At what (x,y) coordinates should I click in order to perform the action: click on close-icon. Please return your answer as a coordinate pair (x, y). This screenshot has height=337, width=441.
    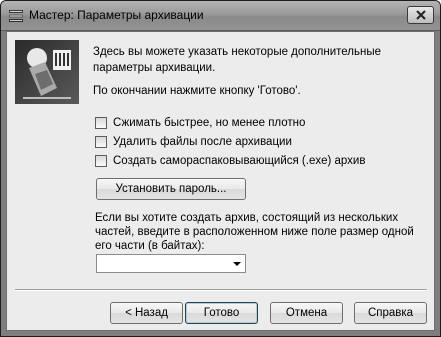
    Looking at the image, I should click on (420, 15).